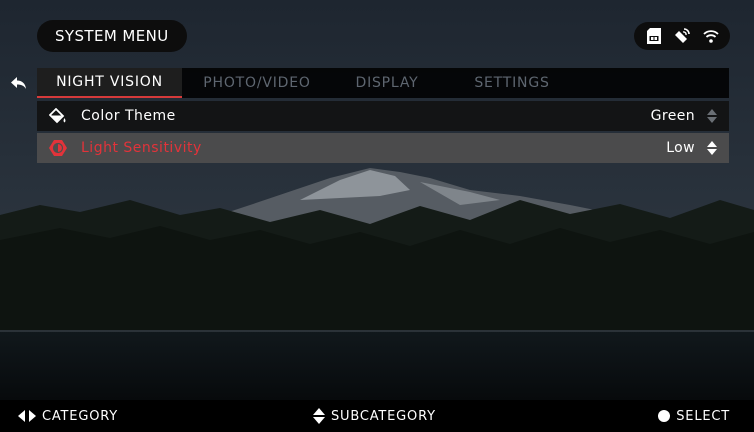  Describe the element at coordinates (387, 83) in the screenshot. I see `tab-display: DISPLAY` at that location.